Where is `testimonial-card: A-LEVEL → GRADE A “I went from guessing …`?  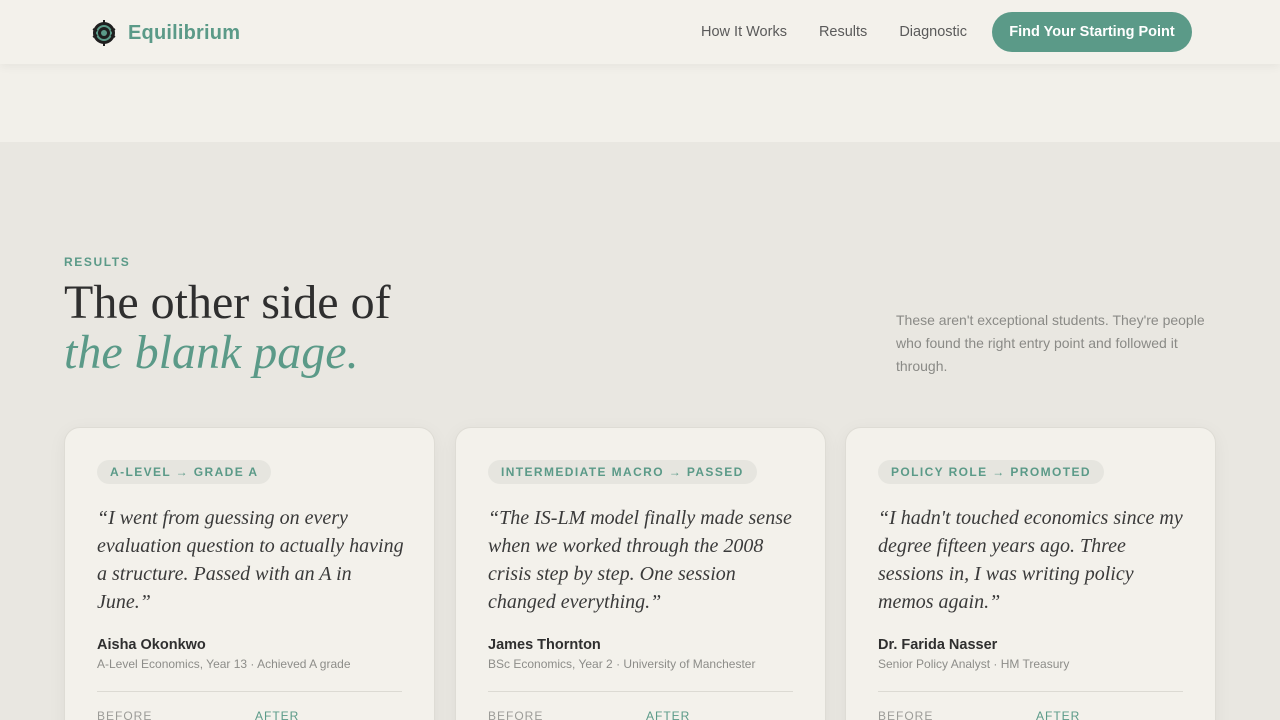
testimonial-card: A-LEVEL → GRADE A “I went from guessing … is located at coordinates (249, 573).